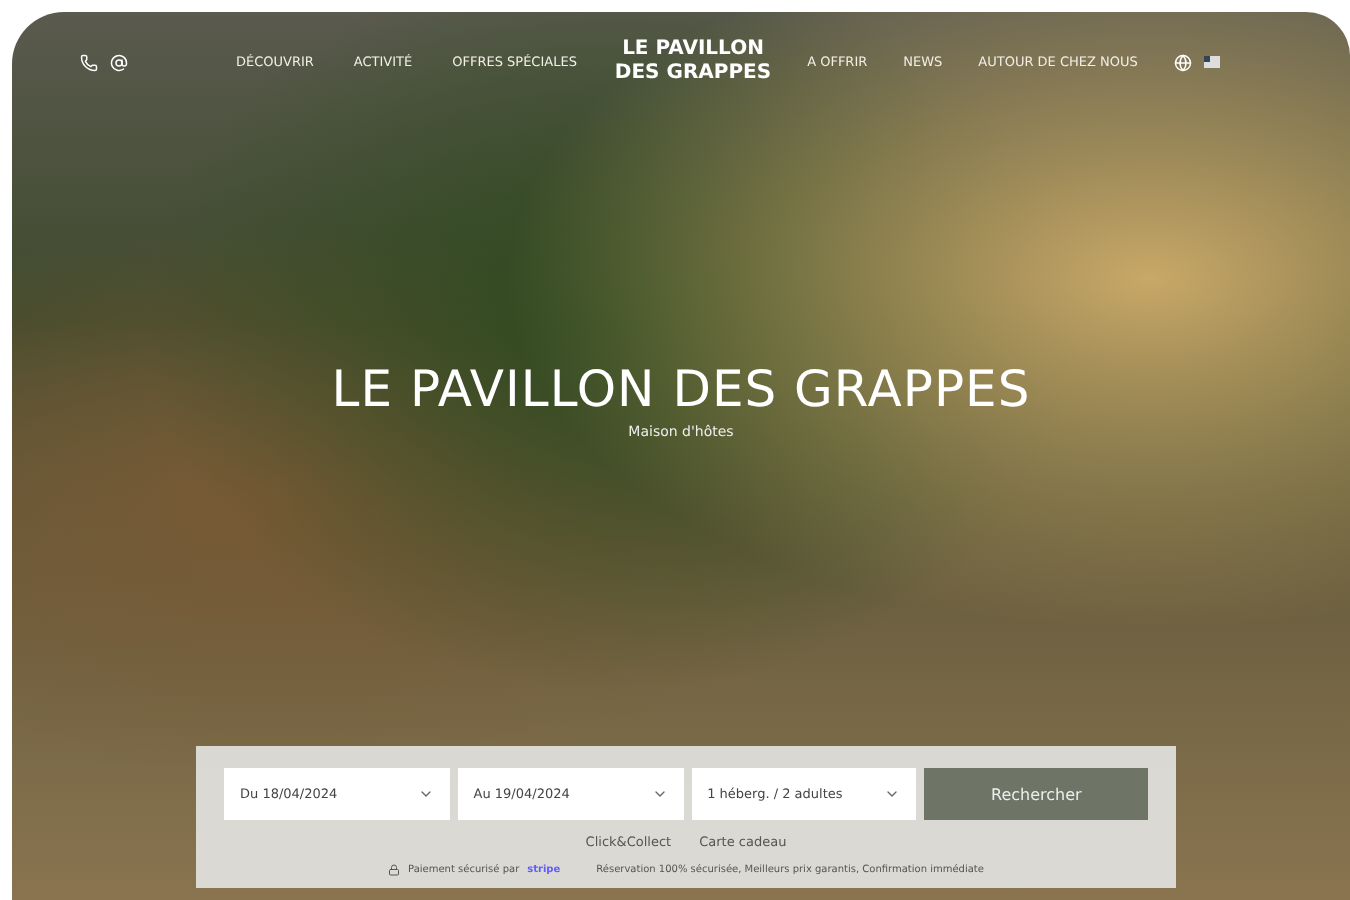  I want to click on search-button: Rechercher, so click(1036, 794).